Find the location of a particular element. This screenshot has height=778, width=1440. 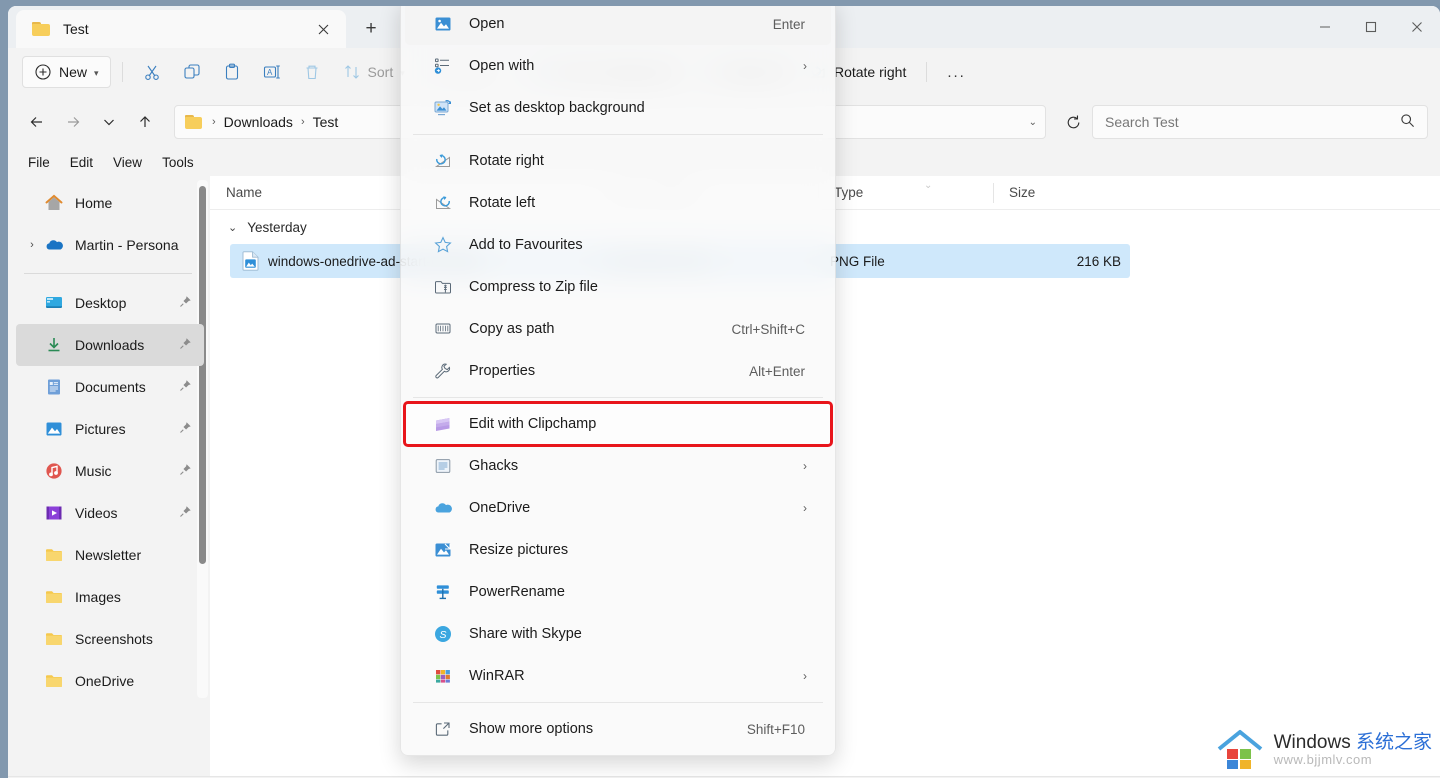

context-menu-item-show-more-options: Show more options Shift+F10 is located at coordinates (618, 729).